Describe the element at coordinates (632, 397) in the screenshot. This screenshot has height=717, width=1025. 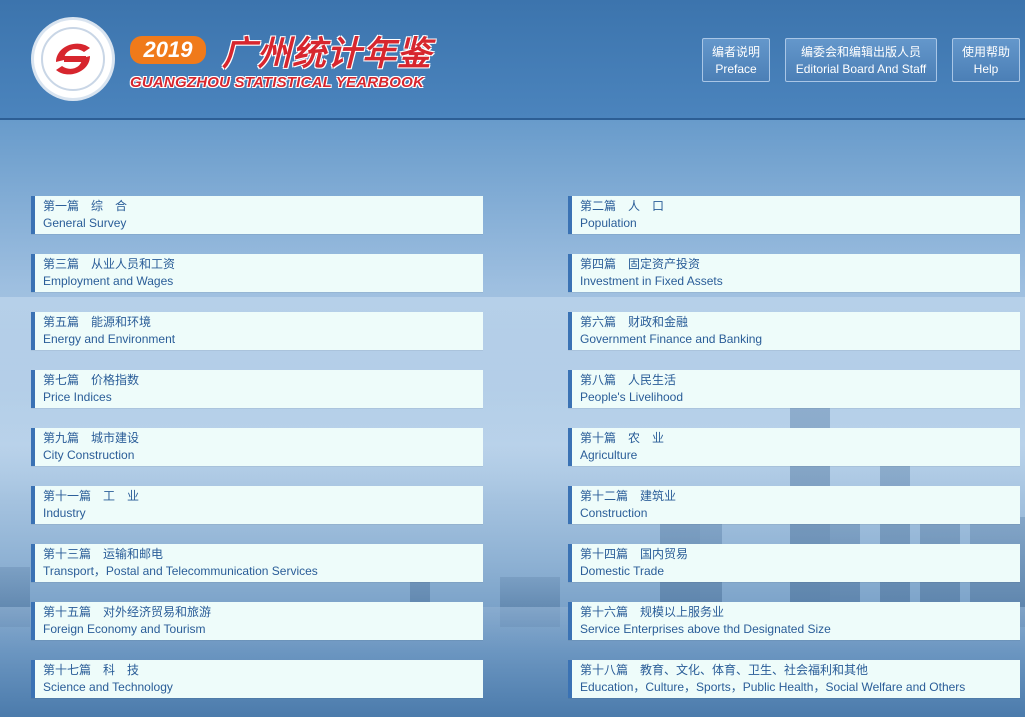
I see `section-title-en: People's Livelihood` at that location.